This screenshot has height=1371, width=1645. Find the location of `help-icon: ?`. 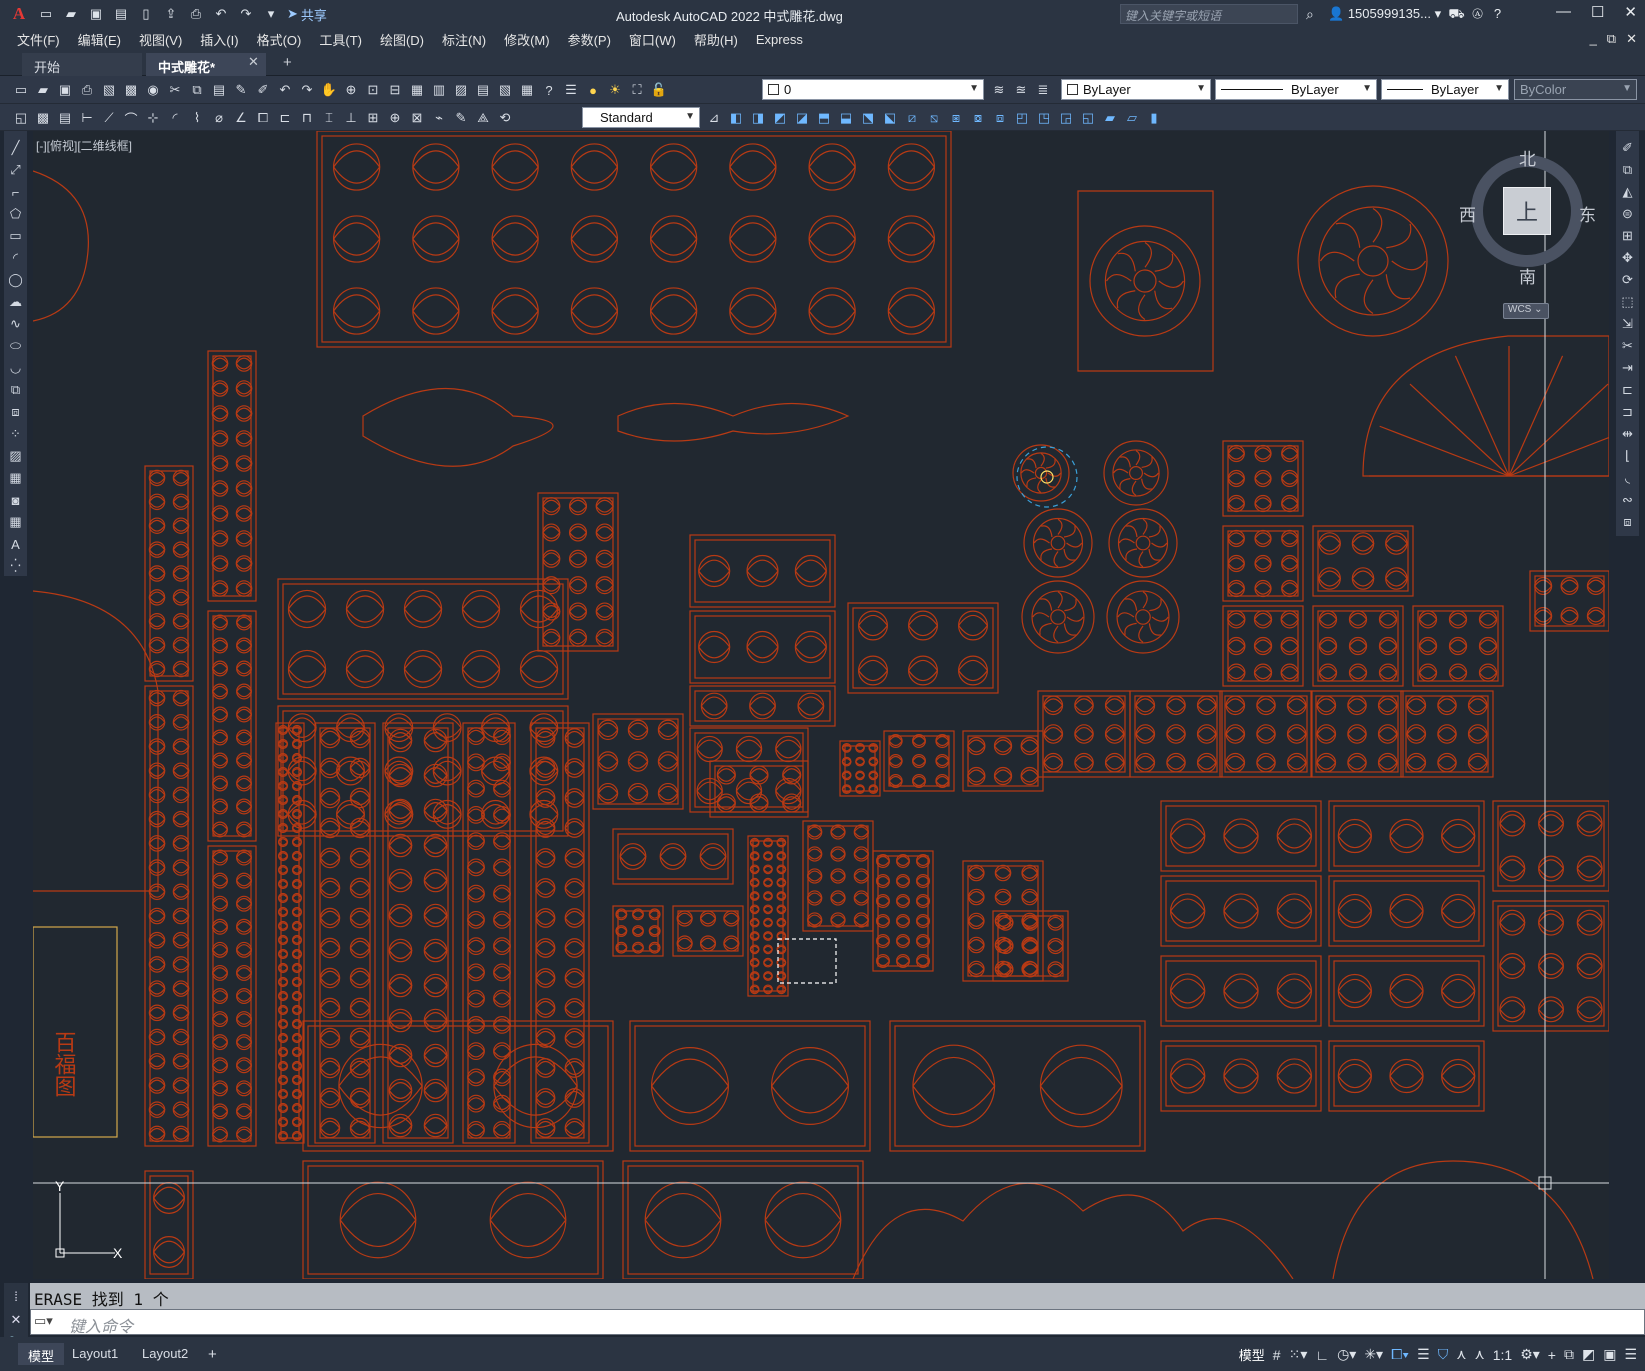

help-icon: ? is located at coordinates (549, 90).